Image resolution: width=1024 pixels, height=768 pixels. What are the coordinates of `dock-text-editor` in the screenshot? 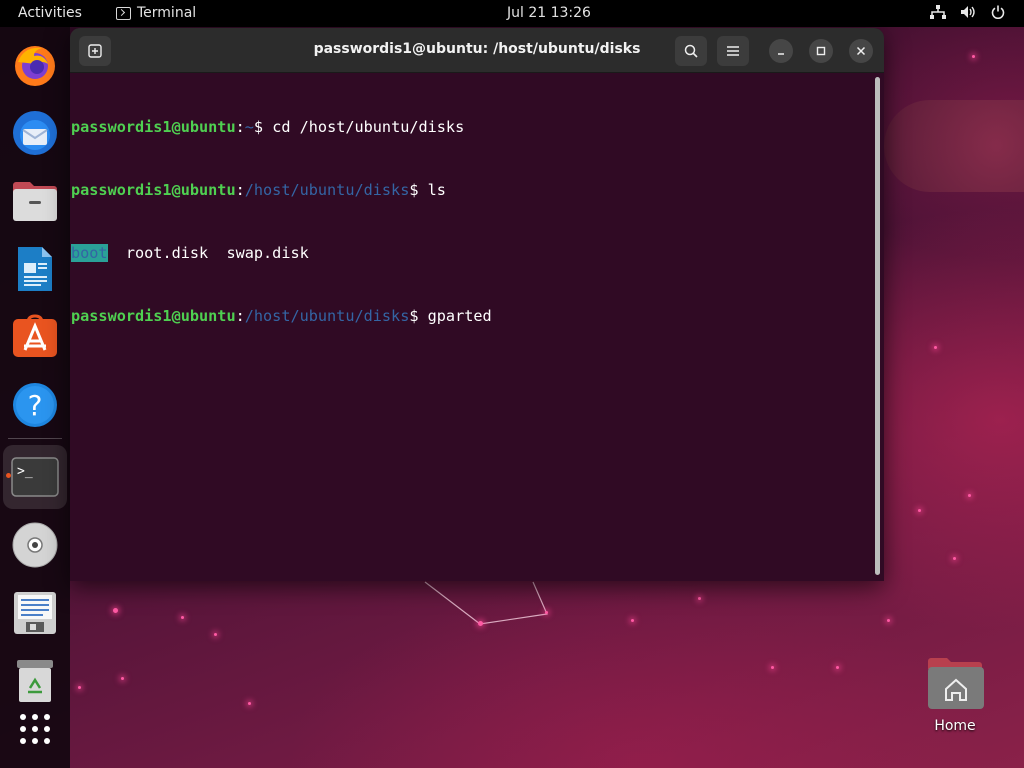 It's located at (35, 613).